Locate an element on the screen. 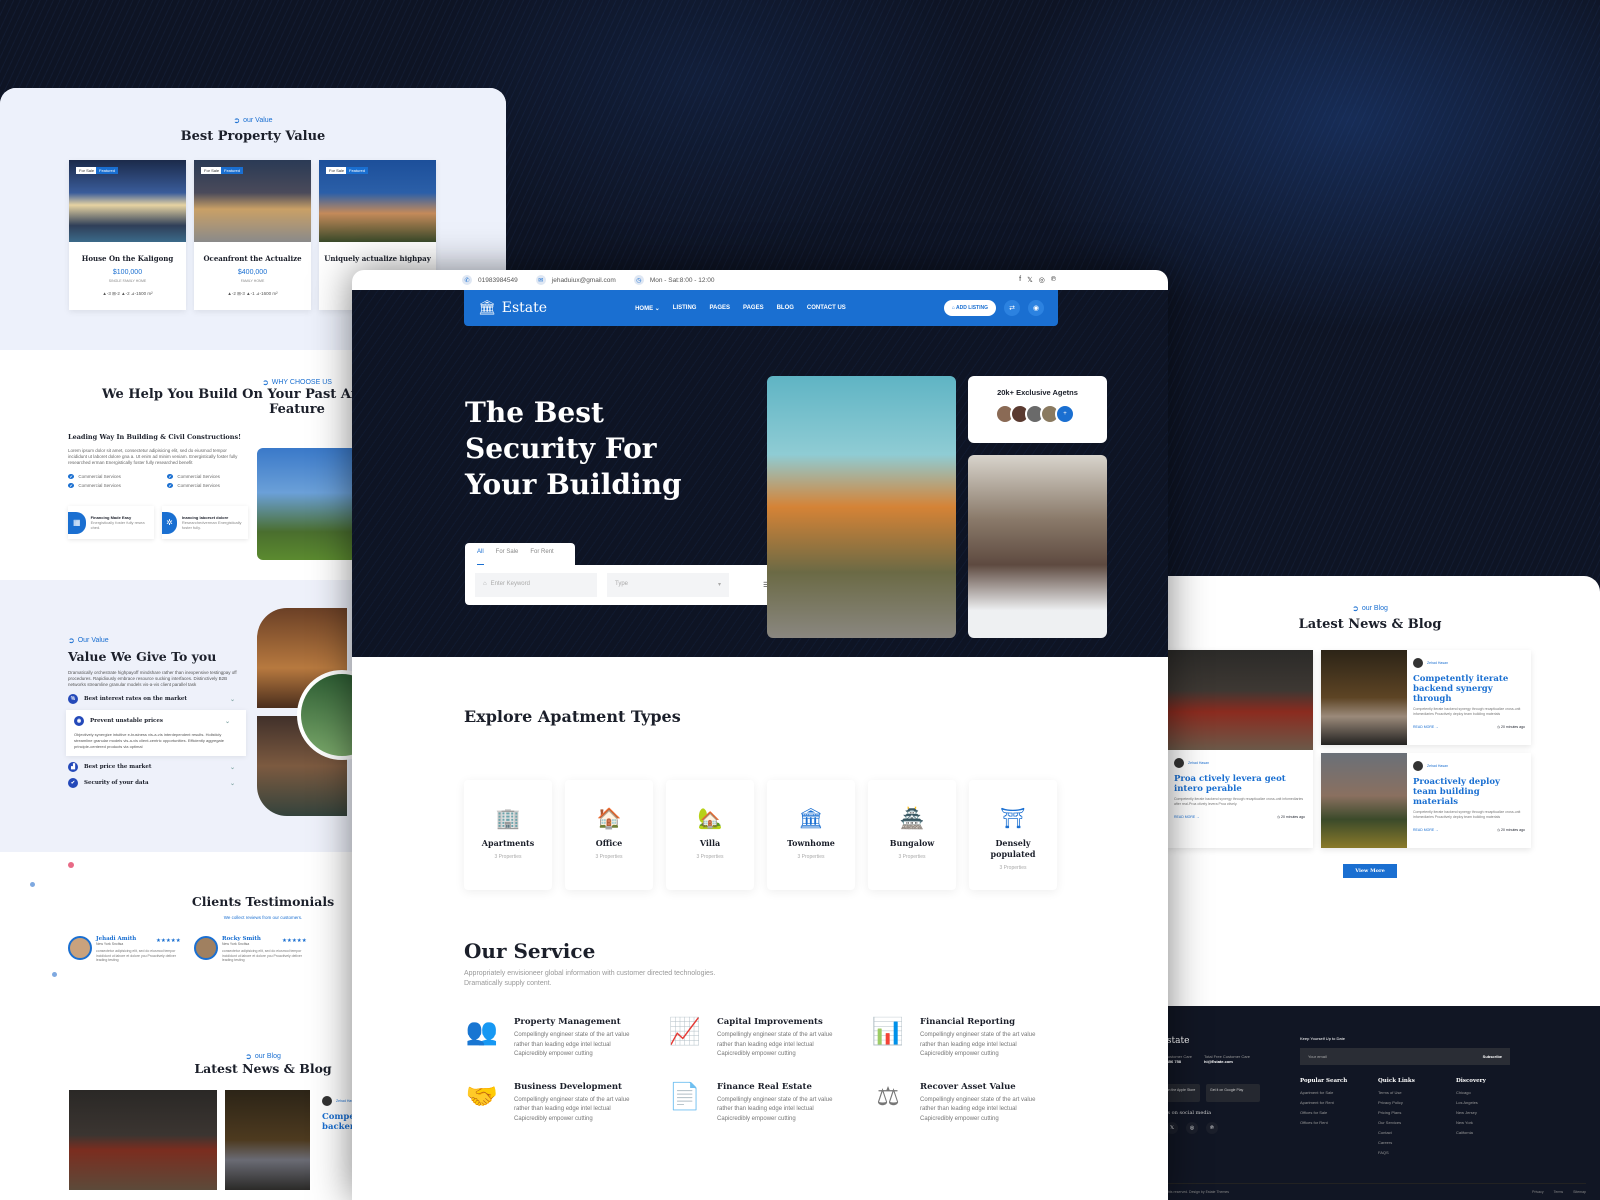 The width and height of the screenshot is (1600, 1200). explore-title: Explore Apatment Types is located at coordinates (572, 716).